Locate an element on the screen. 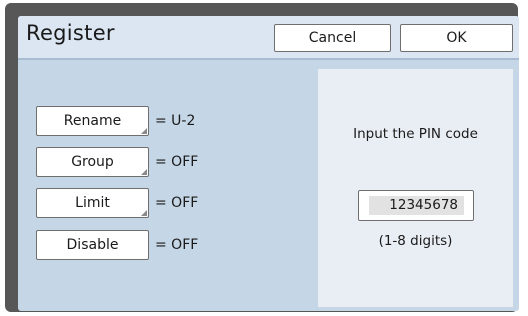  rename-button-label: Rename is located at coordinates (92, 121).